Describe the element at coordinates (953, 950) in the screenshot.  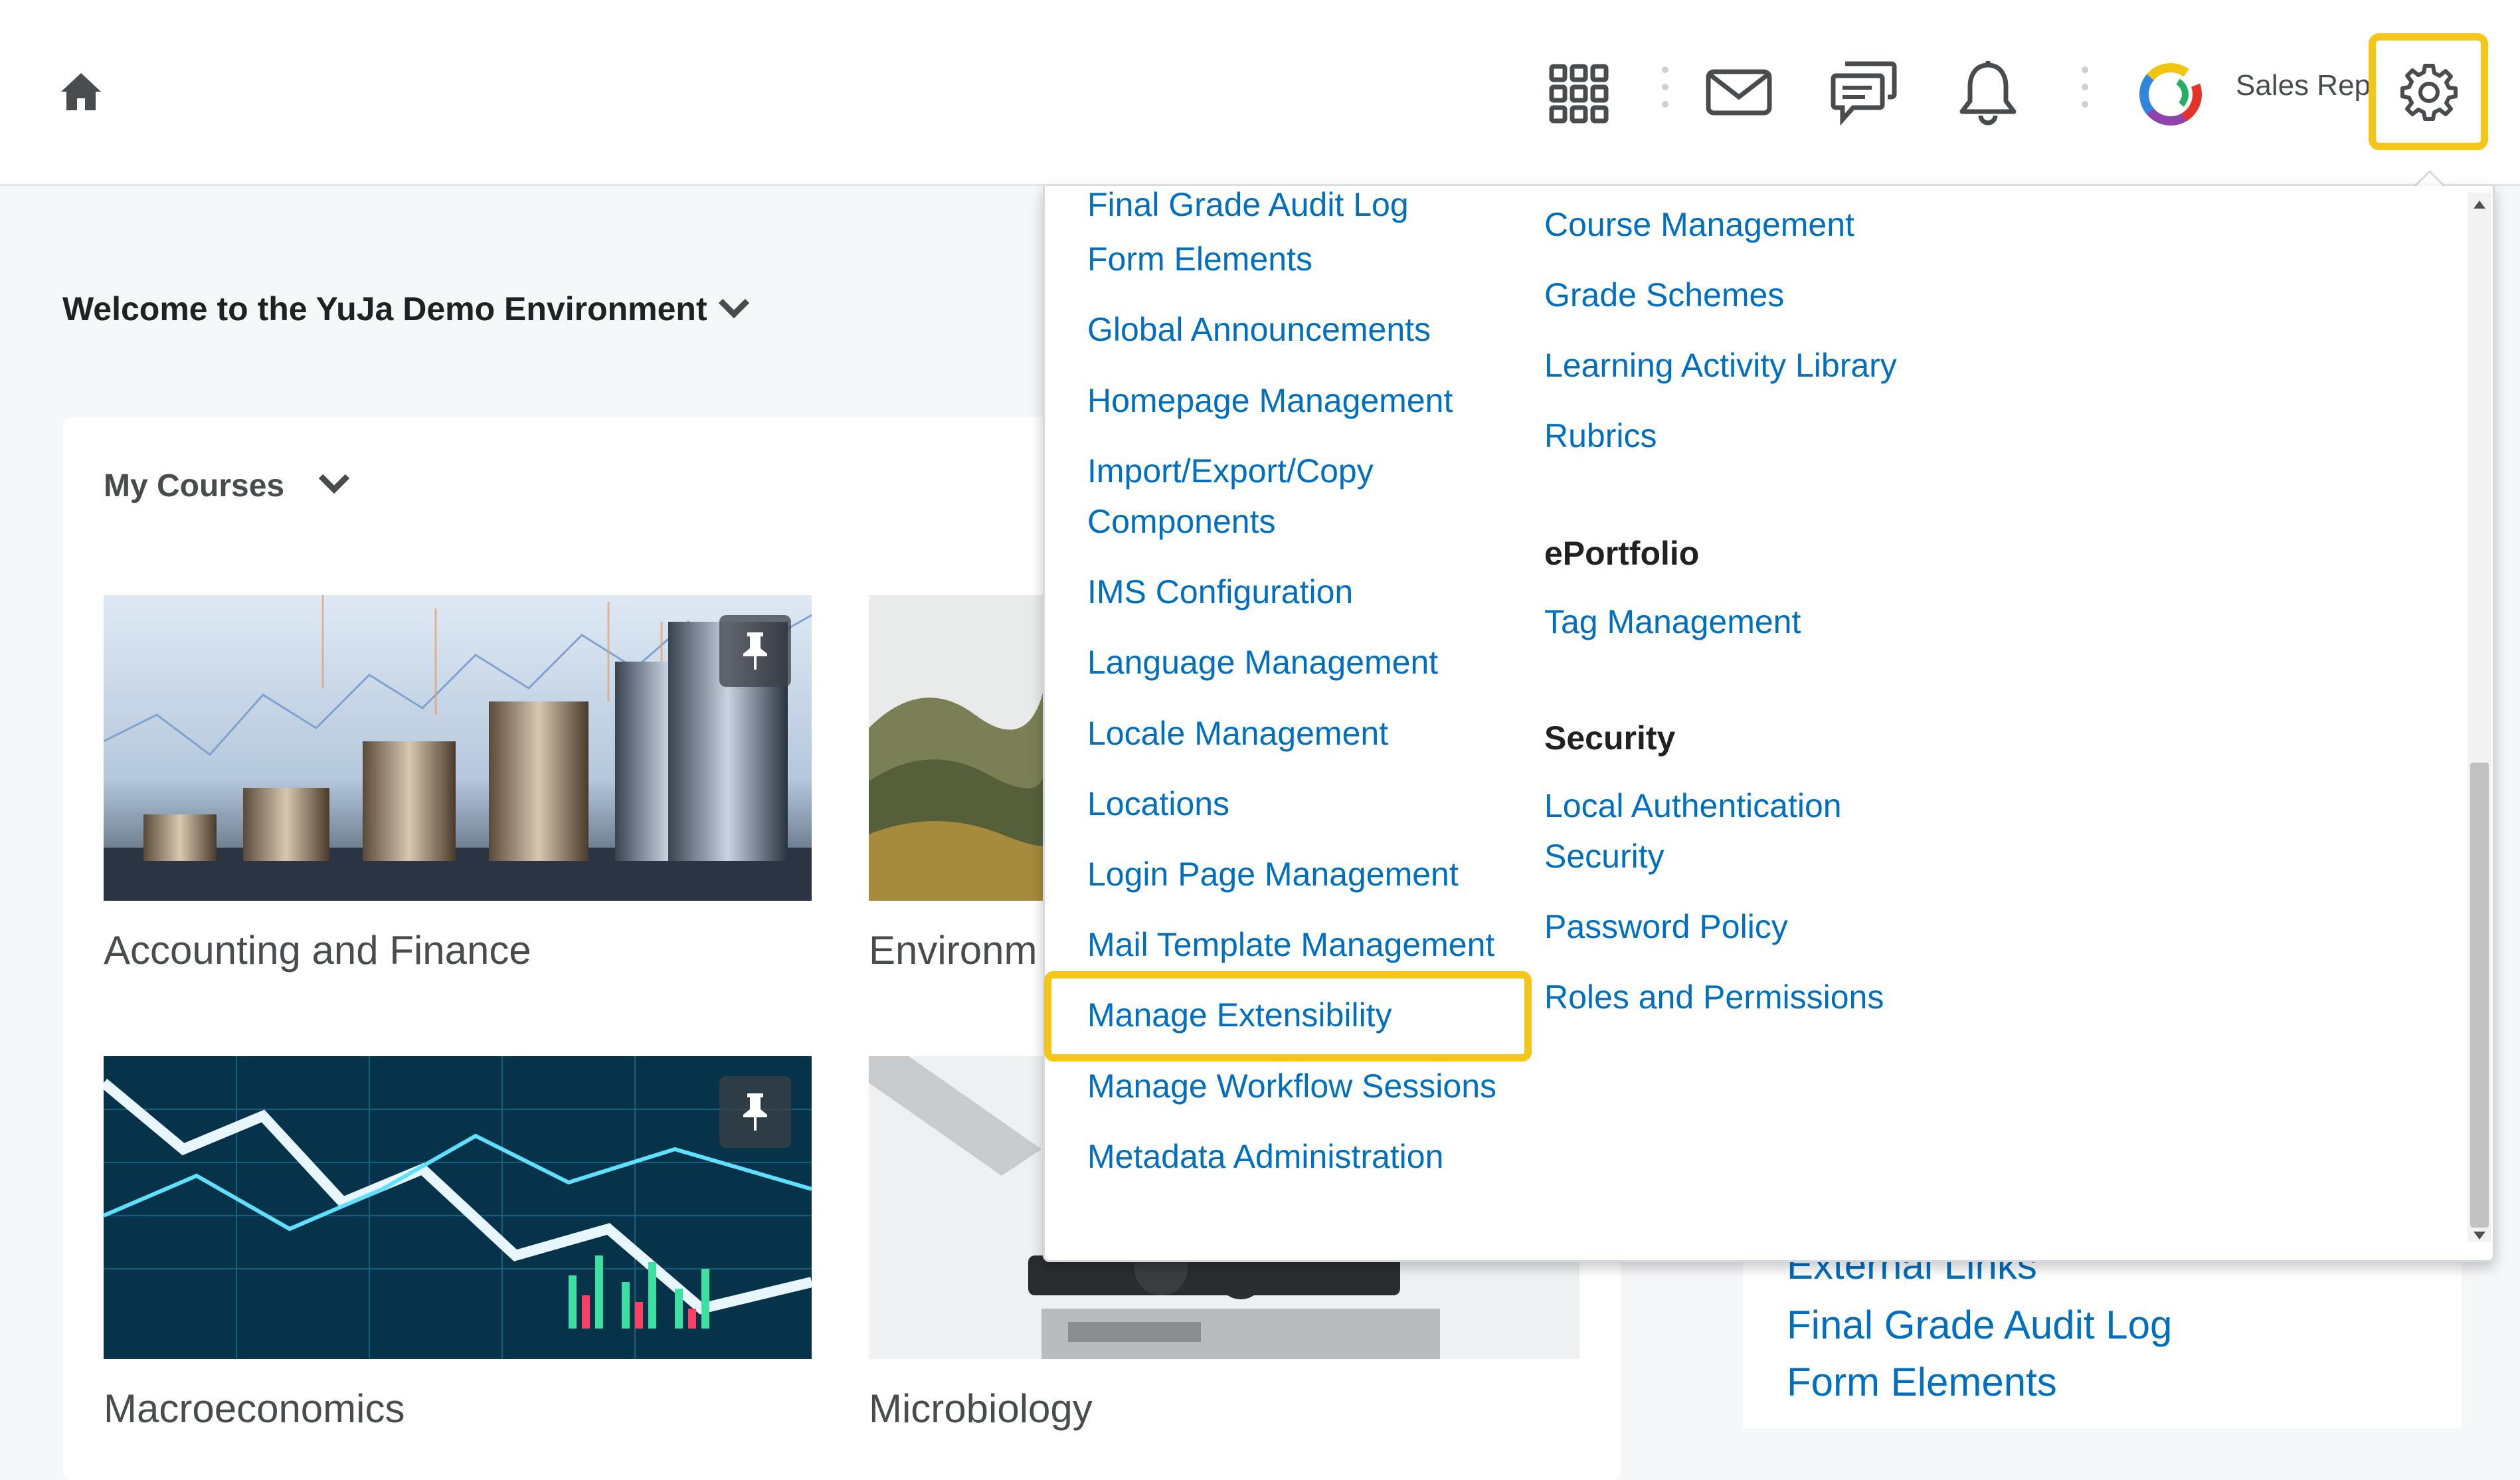
I see `course-name: Environm` at that location.